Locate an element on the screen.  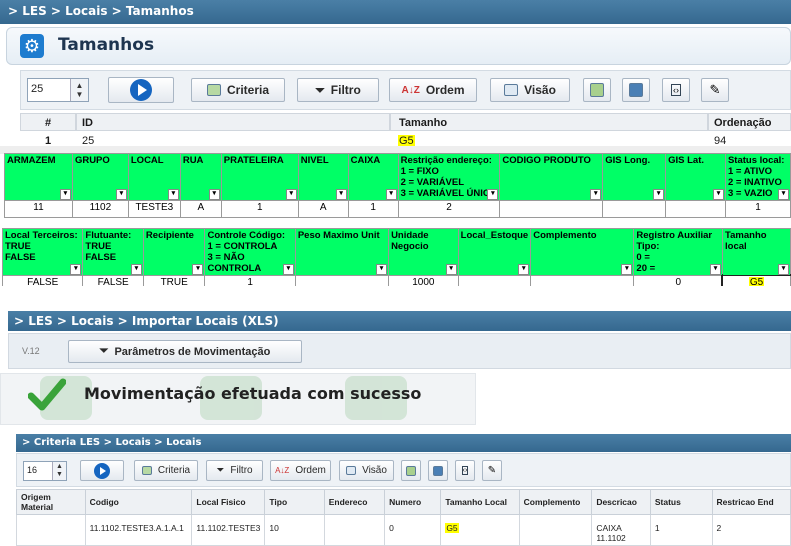
row-id: 25 is located at coordinates (88, 139).